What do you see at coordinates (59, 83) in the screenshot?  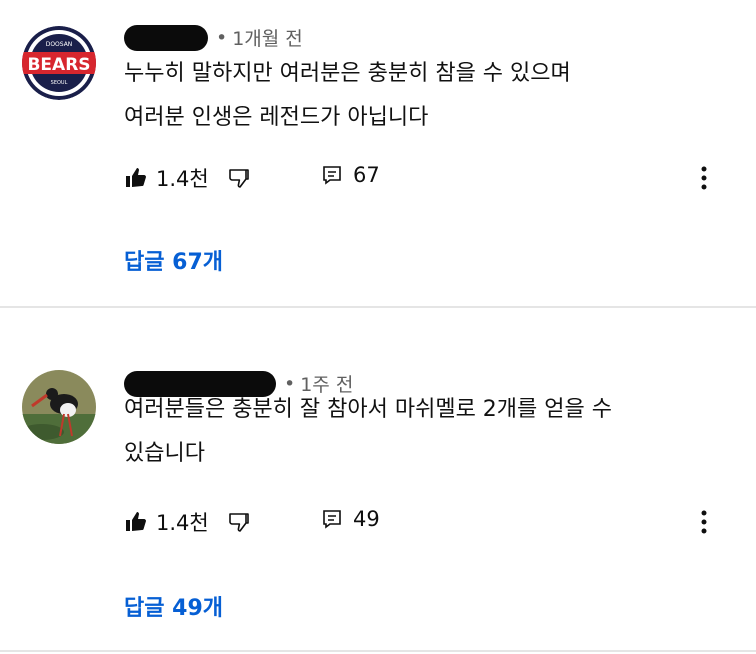 I see `svg-text: SEOUL` at bounding box center [59, 83].